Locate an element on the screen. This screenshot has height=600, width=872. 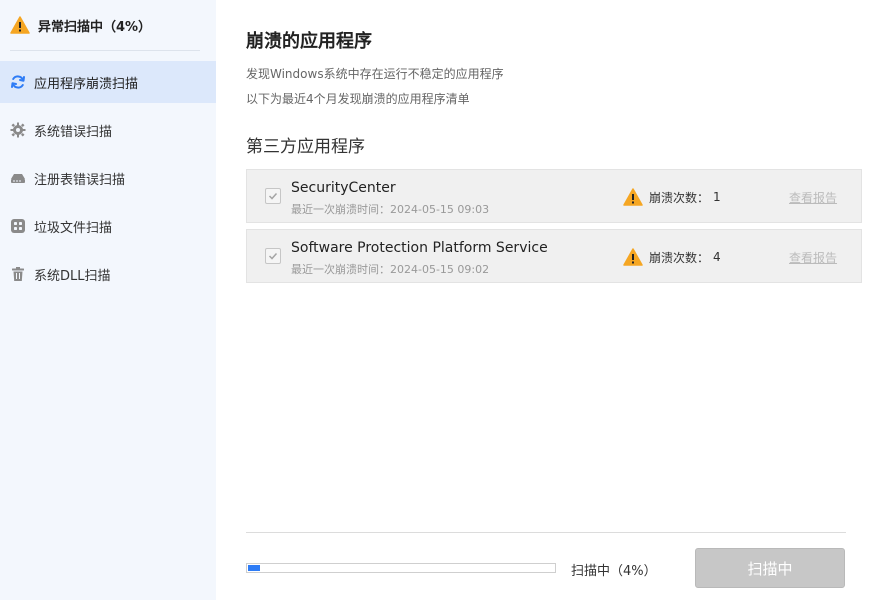
crash-count: 崩溃次数： 4 is located at coordinates (672, 257).